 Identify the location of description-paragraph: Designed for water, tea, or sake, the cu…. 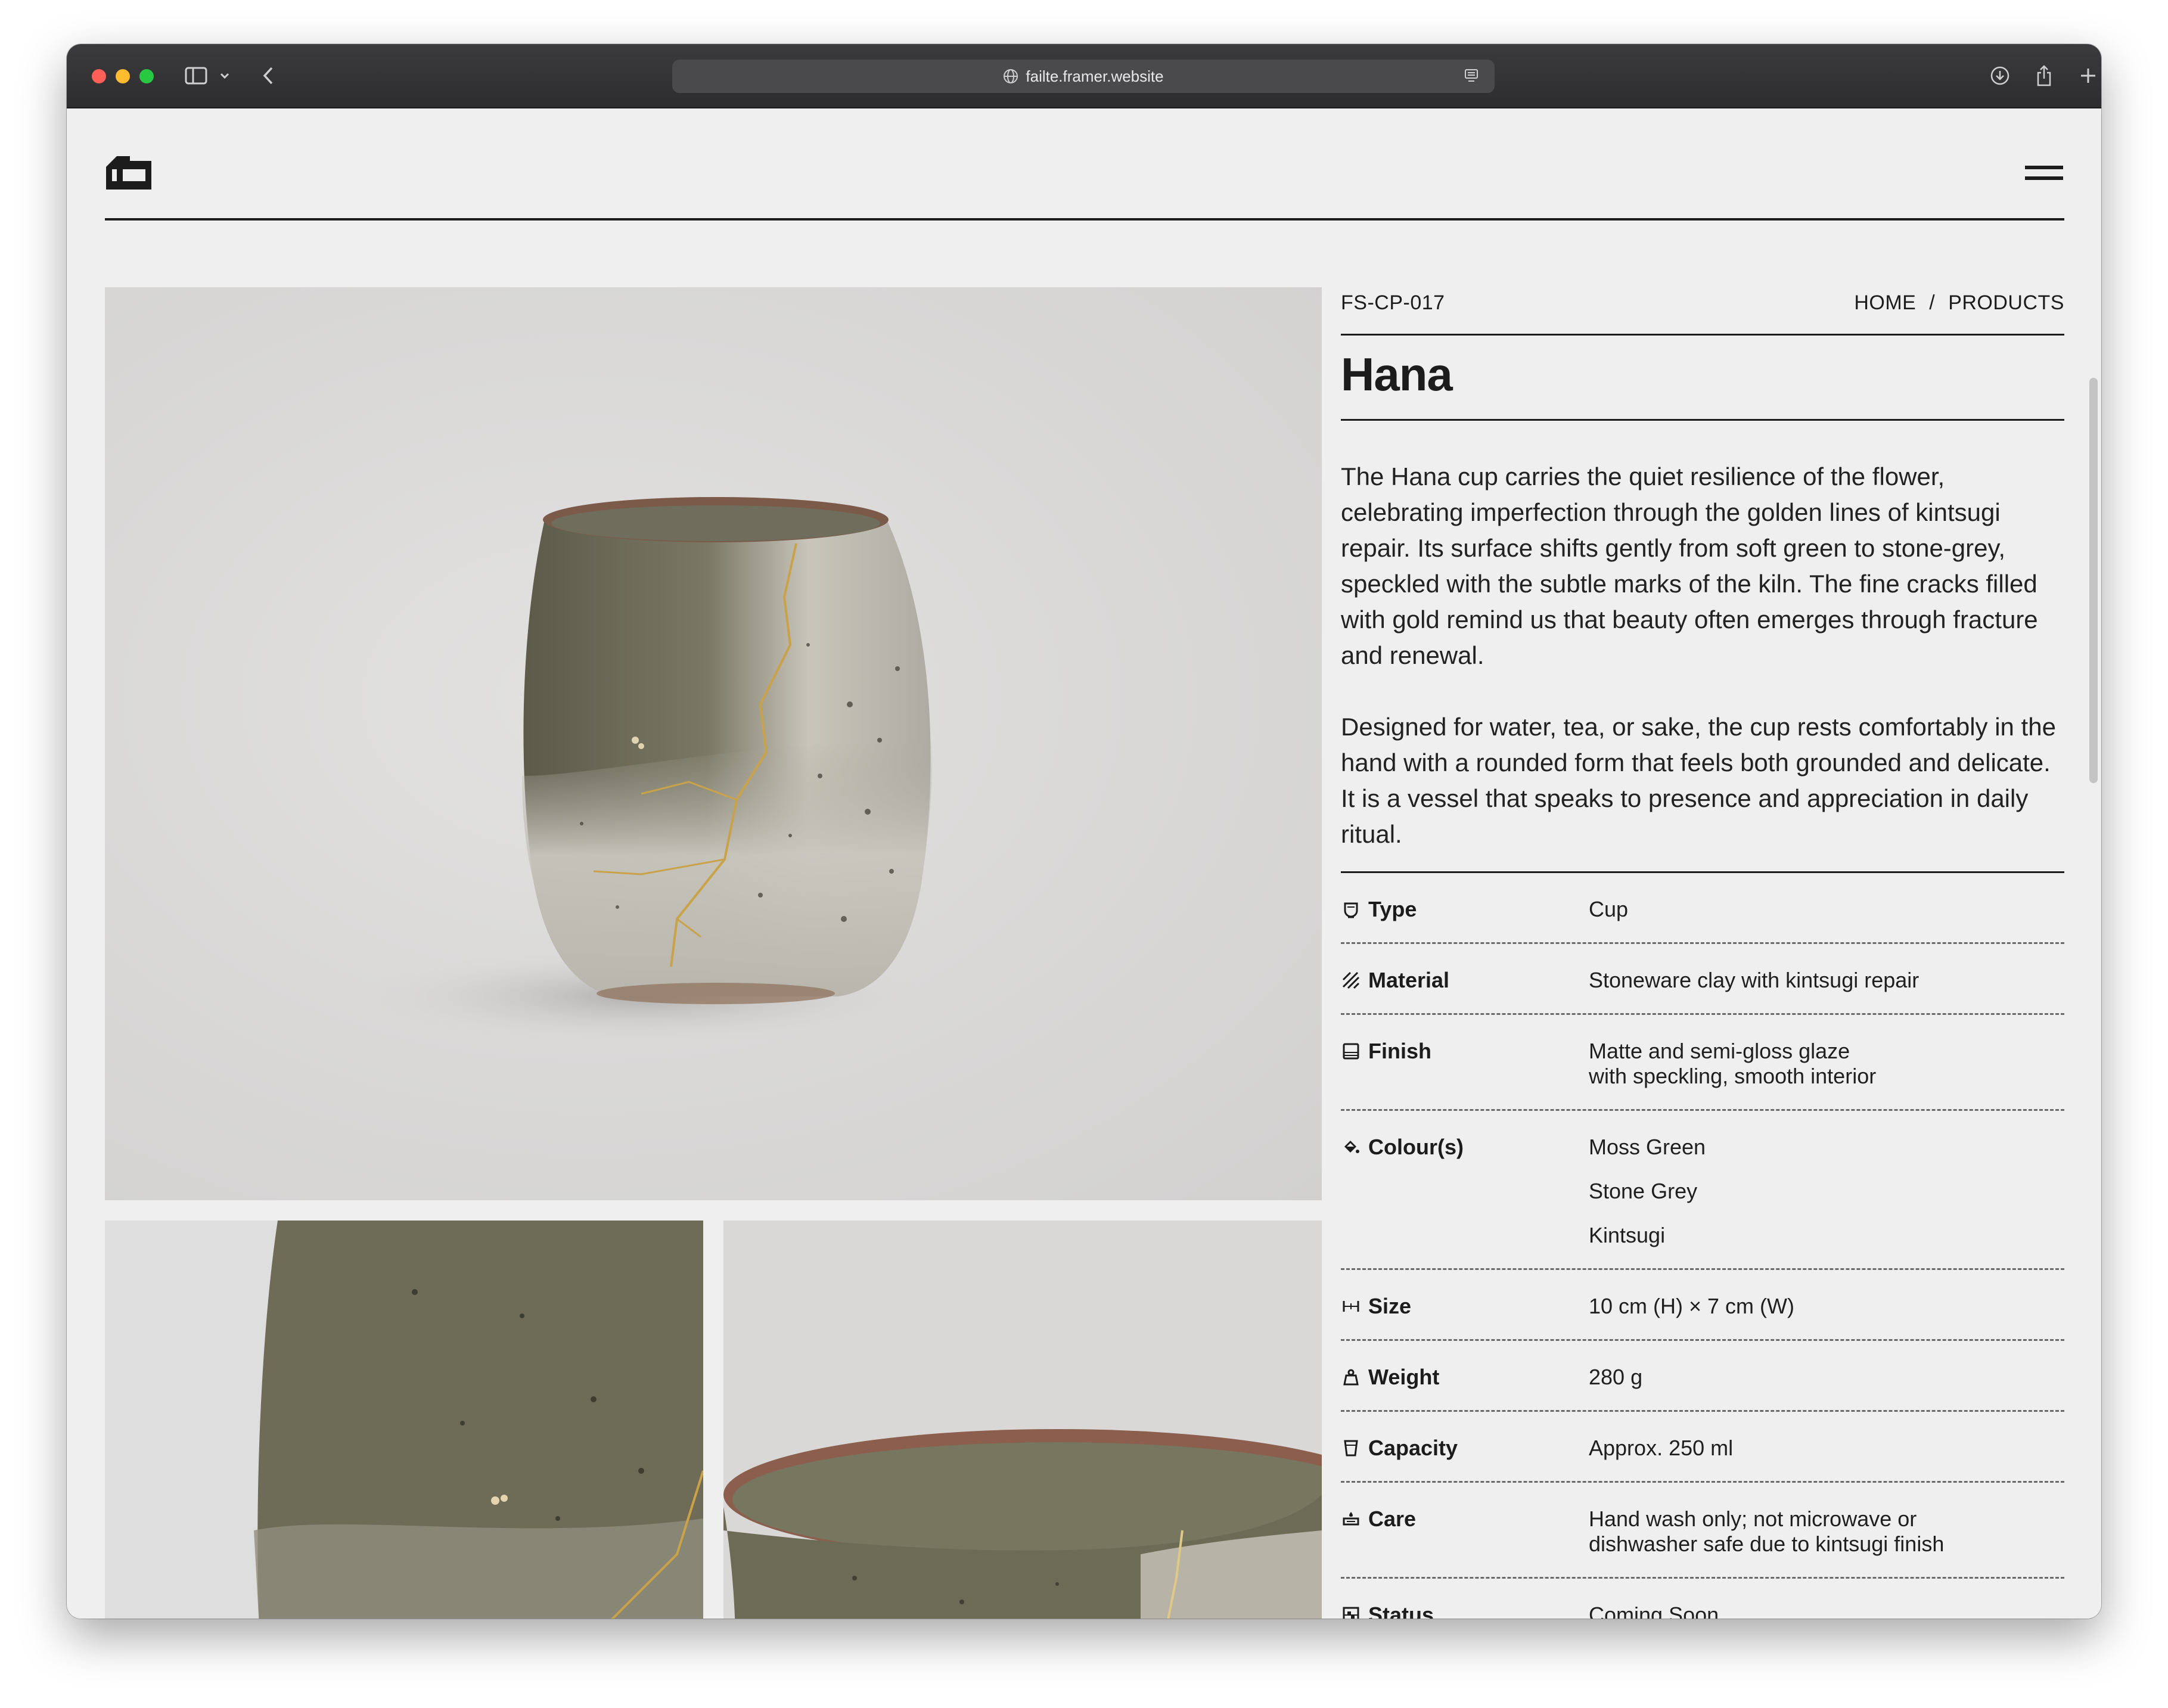
(1698, 781).